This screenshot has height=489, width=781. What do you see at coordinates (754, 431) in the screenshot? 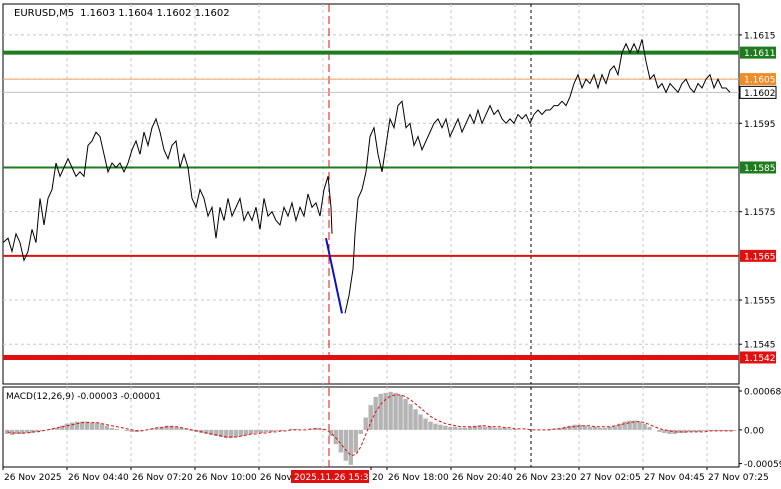
I see `macd-y-tick-label: 0.00` at bounding box center [754, 431].